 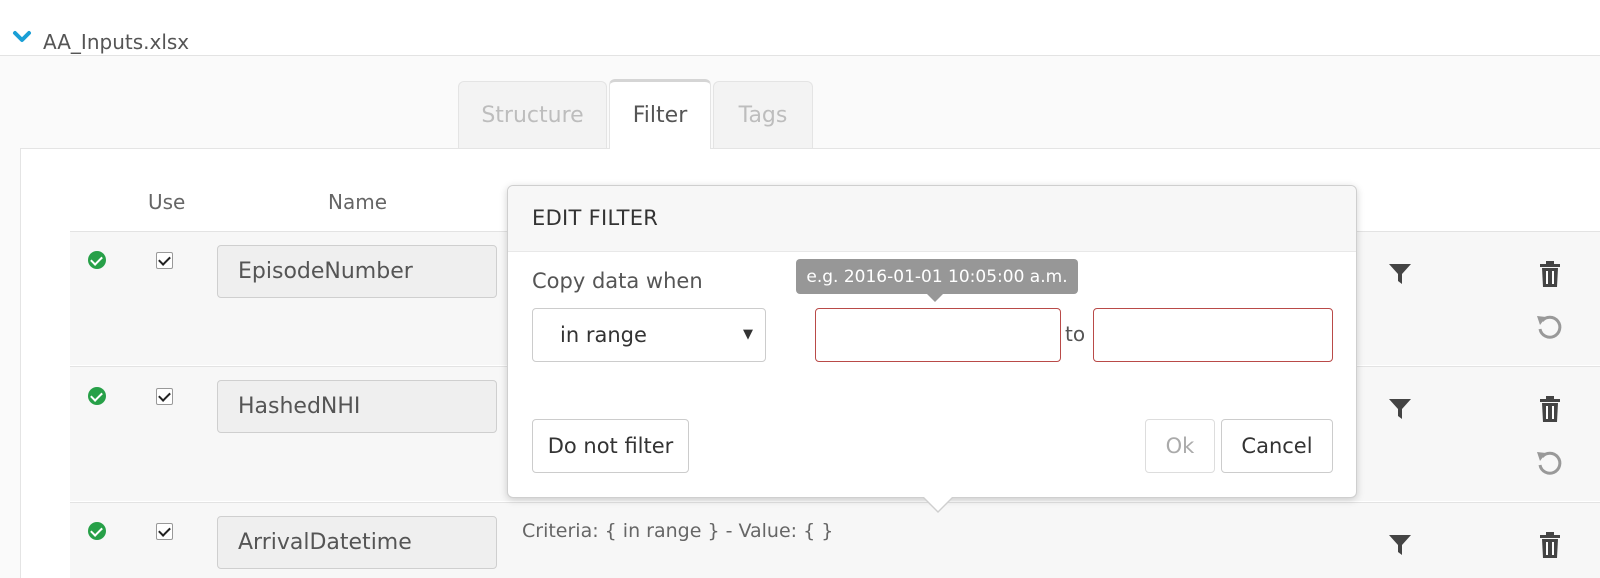 What do you see at coordinates (1180, 446) in the screenshot?
I see `ok-button: Ok` at bounding box center [1180, 446].